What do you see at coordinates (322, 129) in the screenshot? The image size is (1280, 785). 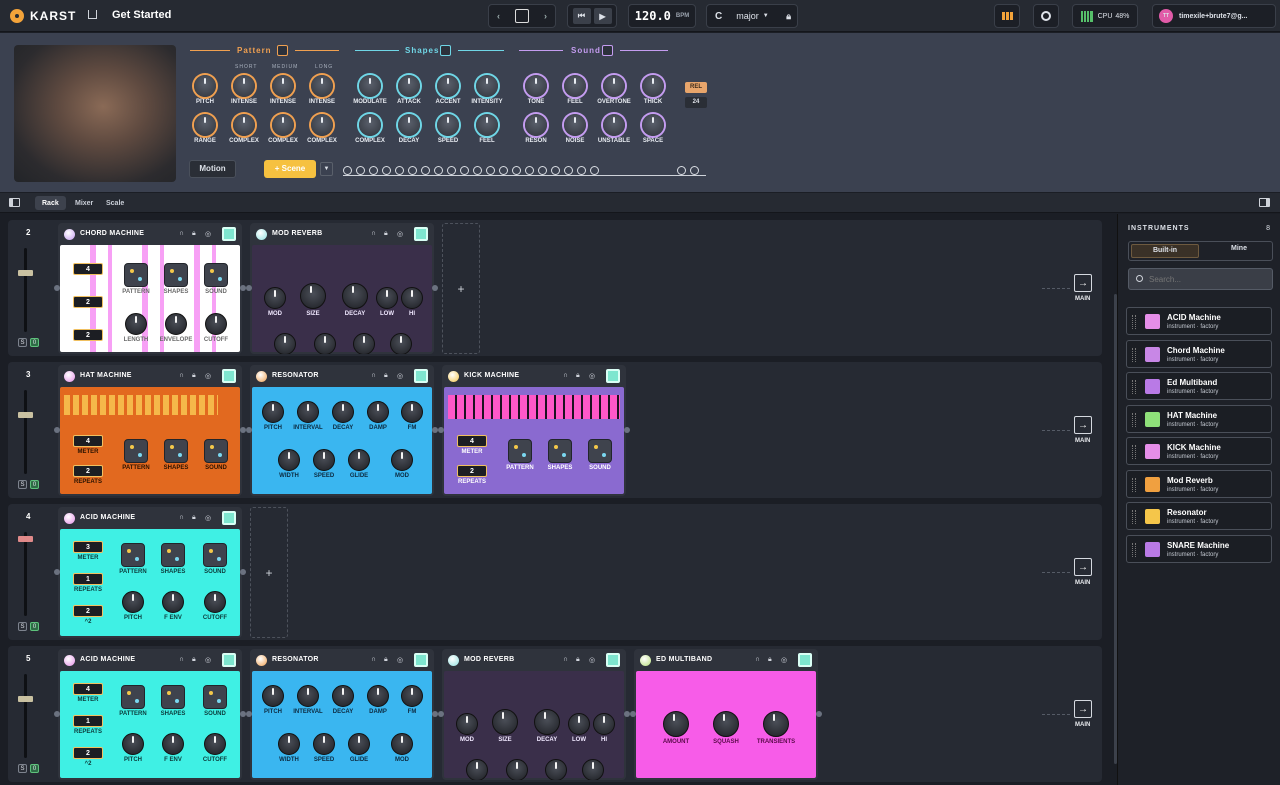 I see `pattern-macro-knob: COMPLEX` at bounding box center [322, 129].